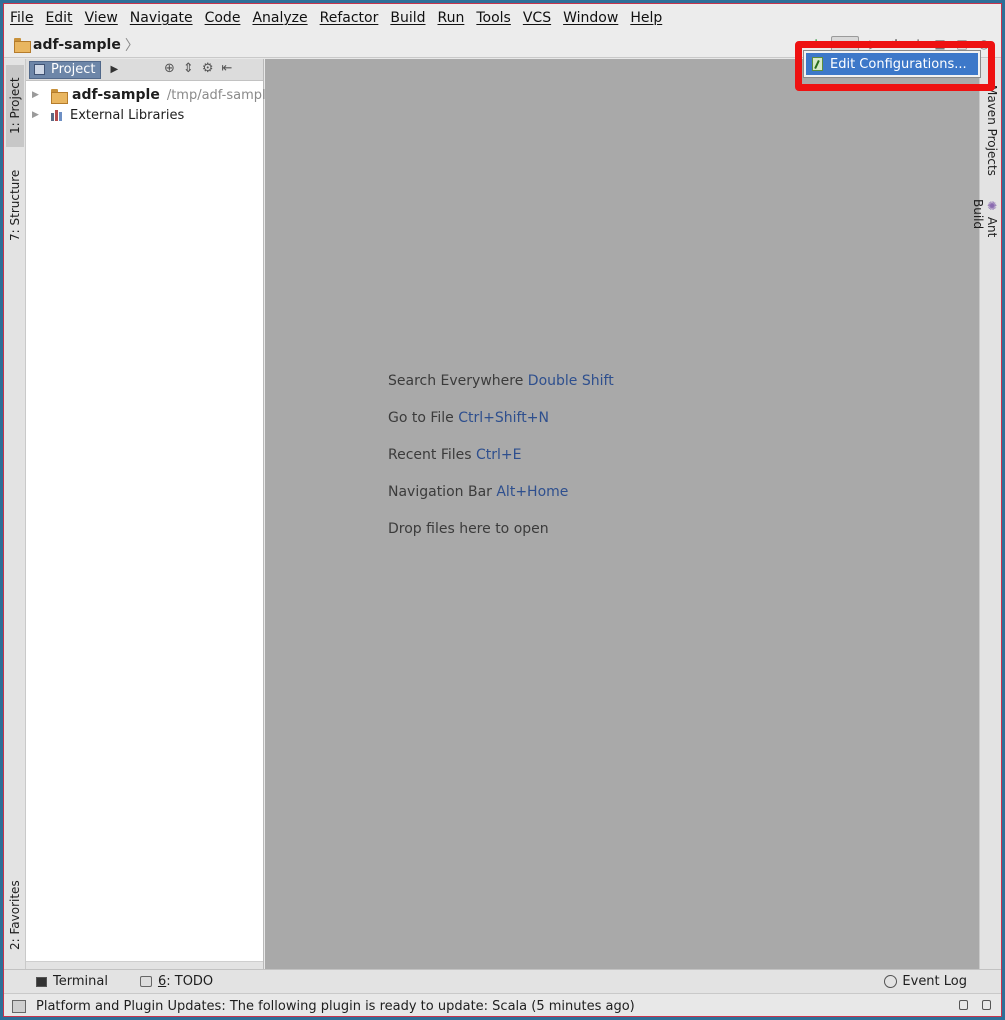 This screenshot has width=1005, height=1020. Describe the element at coordinates (934, 981) in the screenshot. I see `tab-event-log-label: Event Log` at that location.